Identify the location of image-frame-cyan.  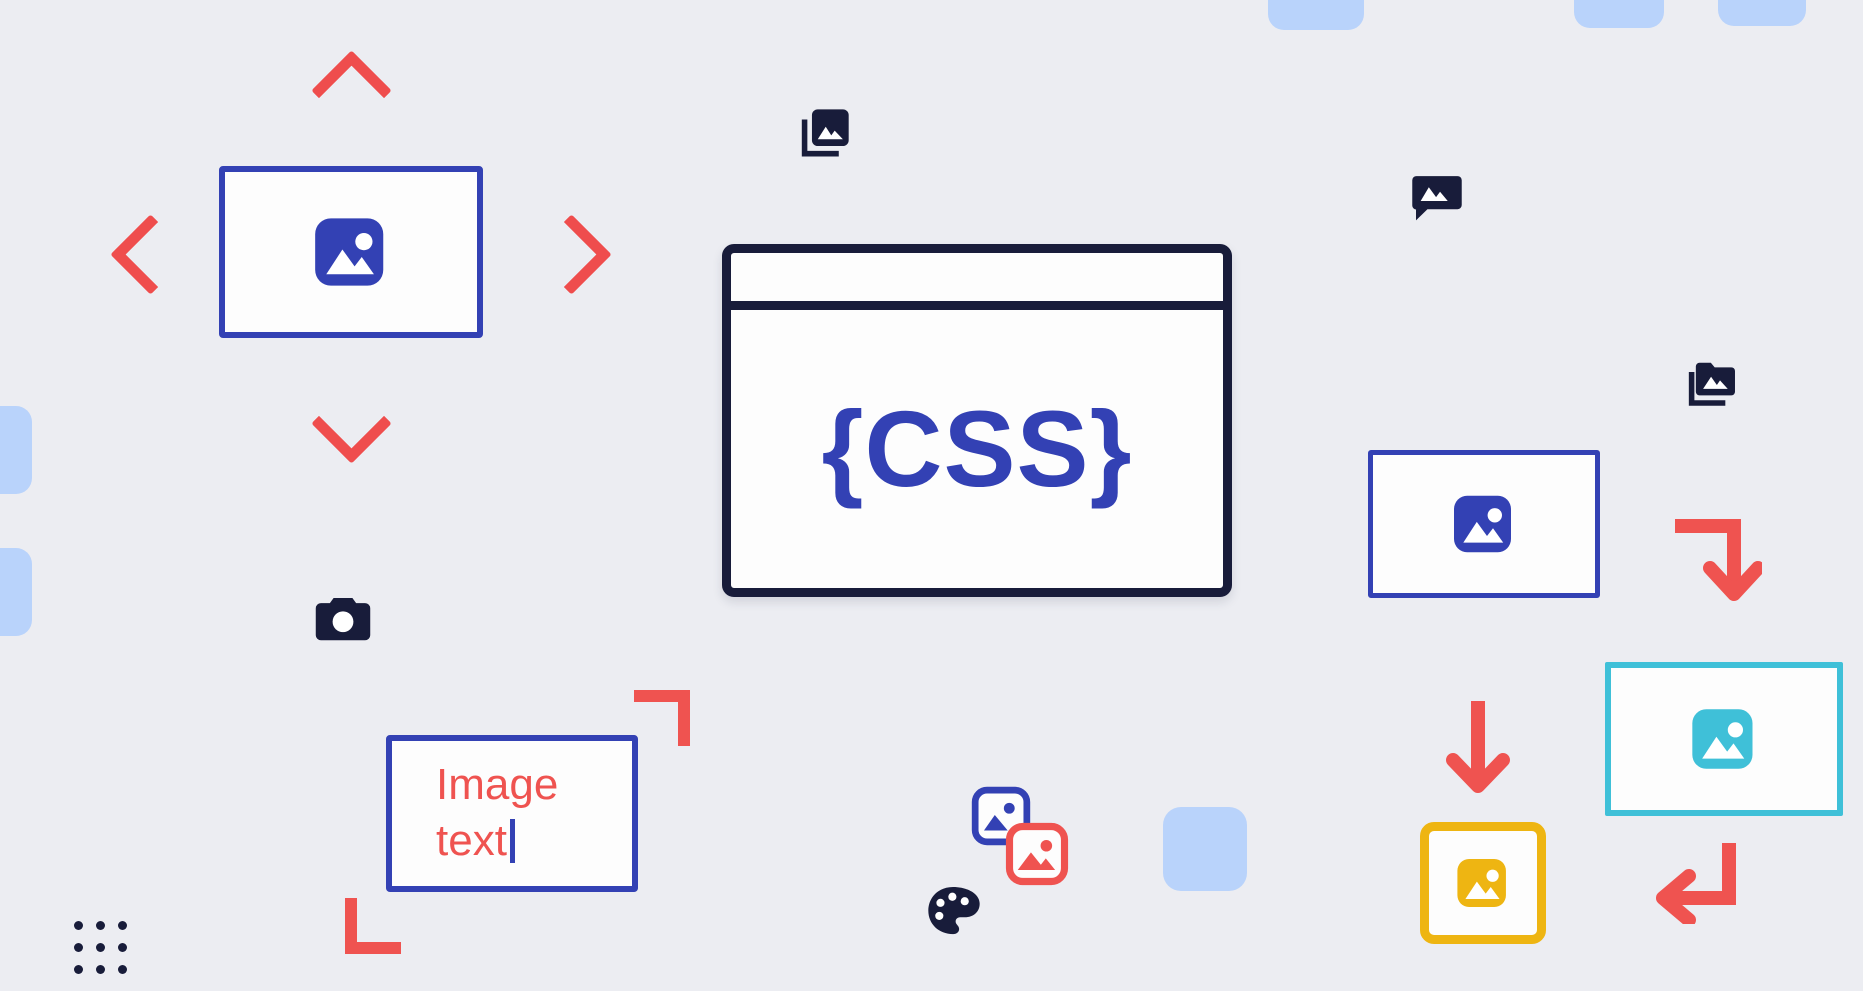
(1724, 739).